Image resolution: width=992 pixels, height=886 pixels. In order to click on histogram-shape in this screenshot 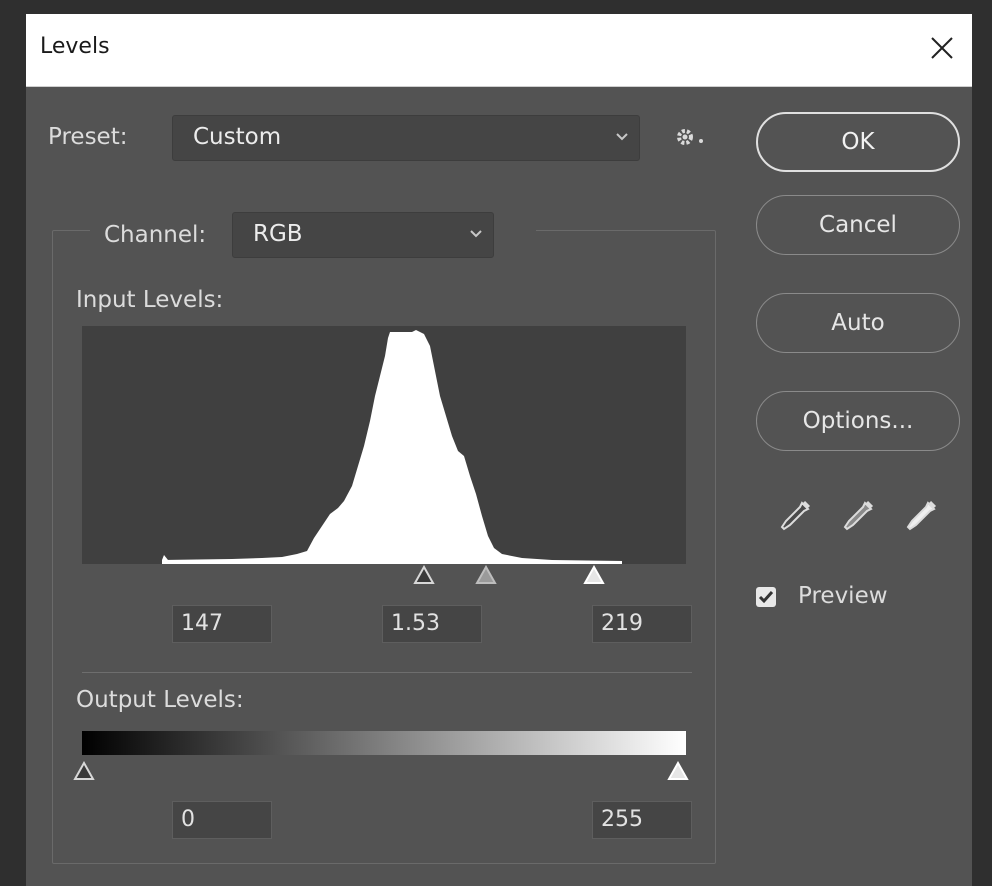, I will do `click(392, 447)`.